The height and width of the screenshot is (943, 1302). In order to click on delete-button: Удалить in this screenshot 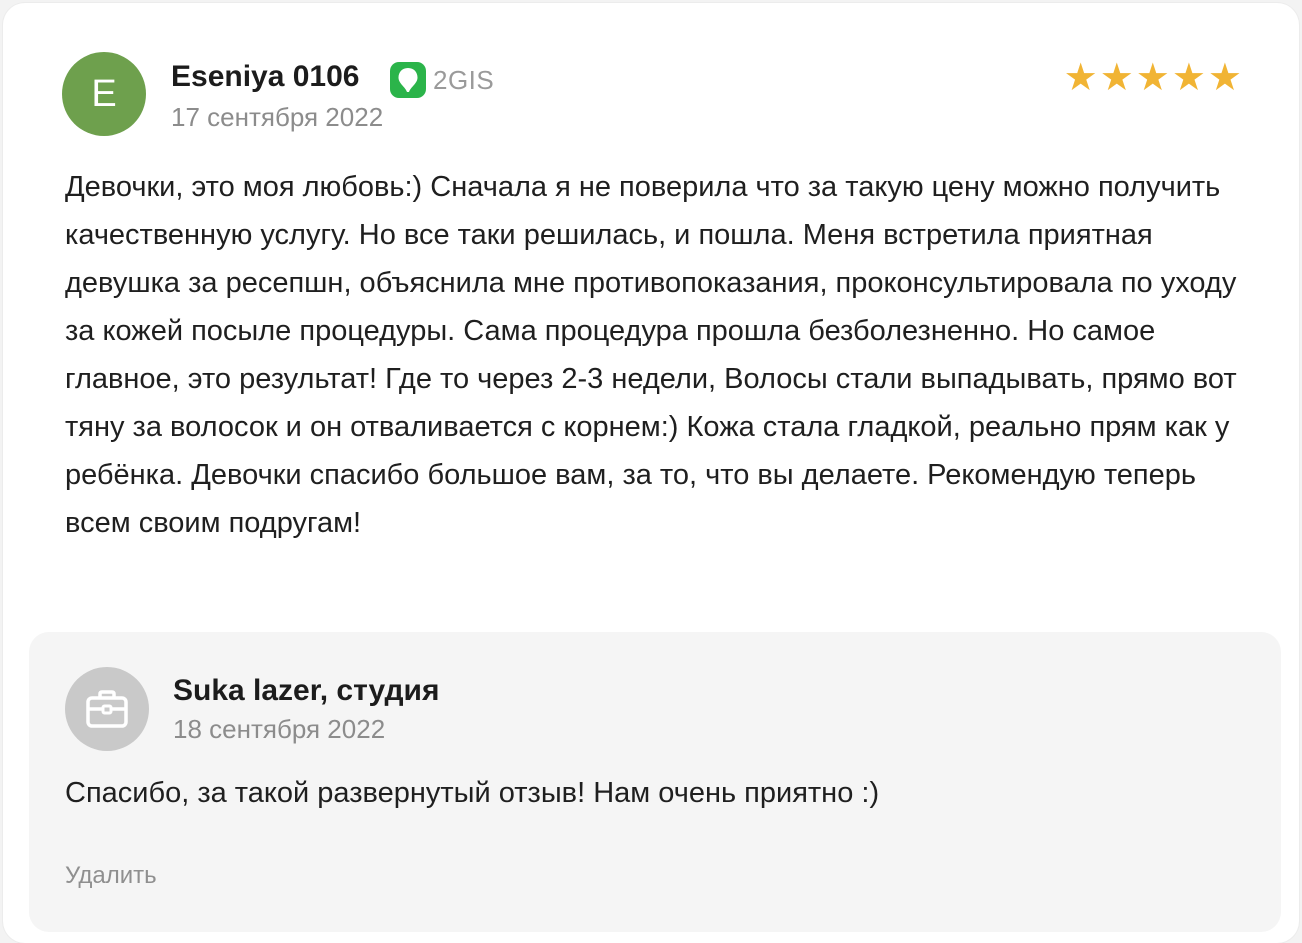, I will do `click(111, 876)`.